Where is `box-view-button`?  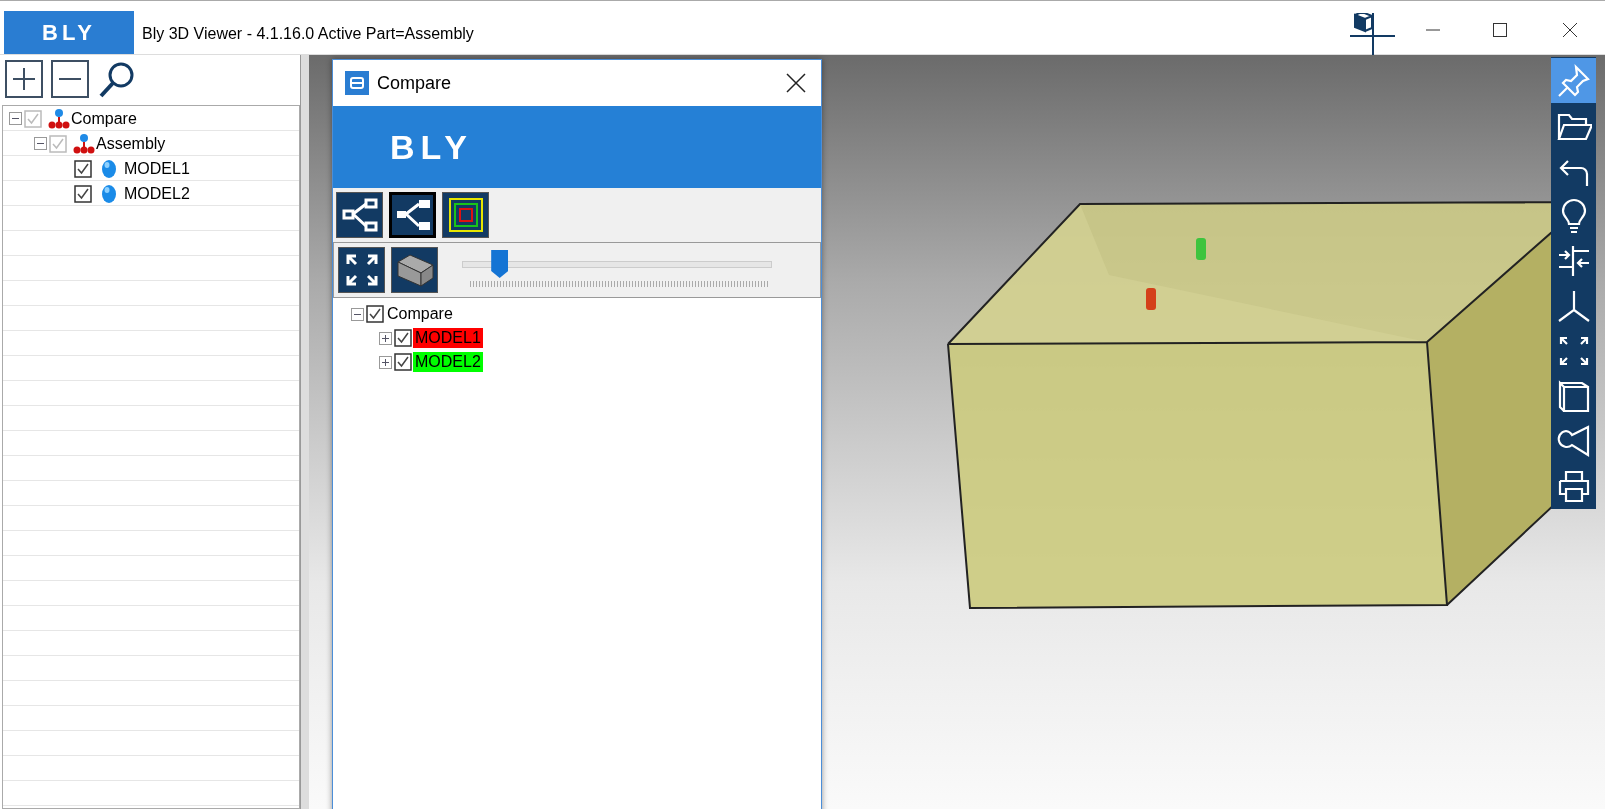
box-view-button is located at coordinates (414, 270).